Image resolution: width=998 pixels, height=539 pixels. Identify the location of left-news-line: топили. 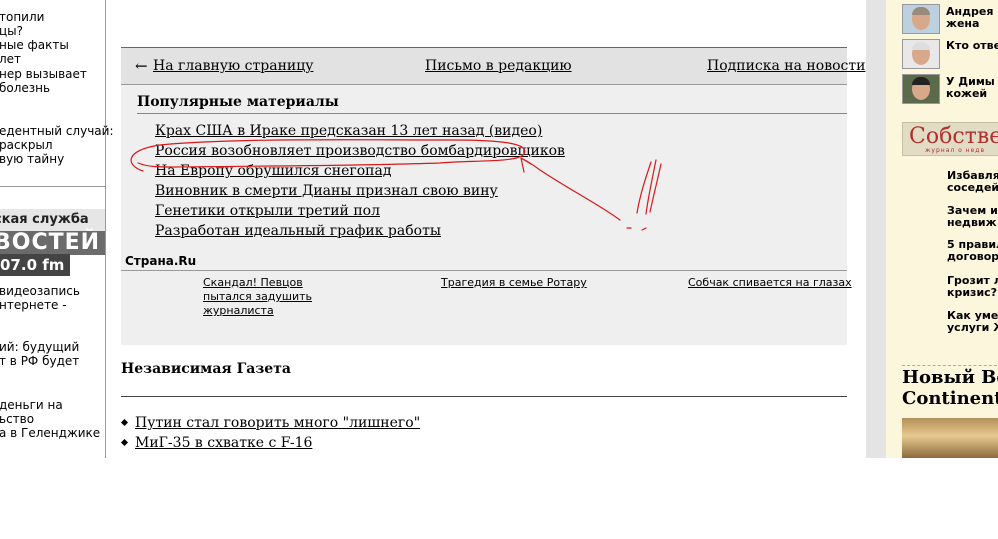
(22, 17).